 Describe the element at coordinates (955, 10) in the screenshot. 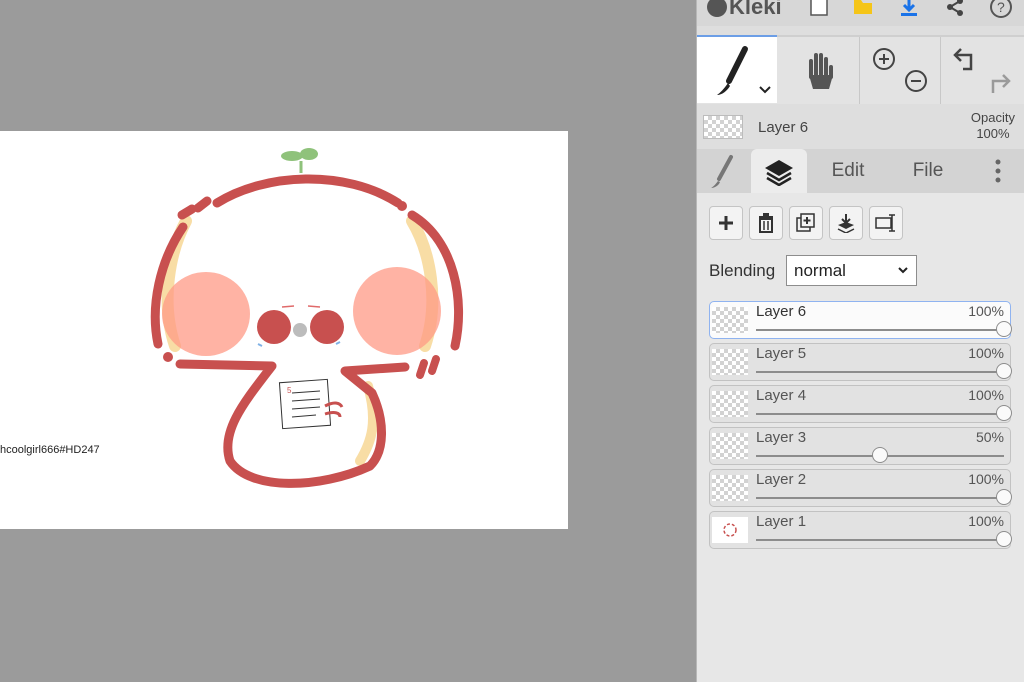

I see `share-icon` at that location.